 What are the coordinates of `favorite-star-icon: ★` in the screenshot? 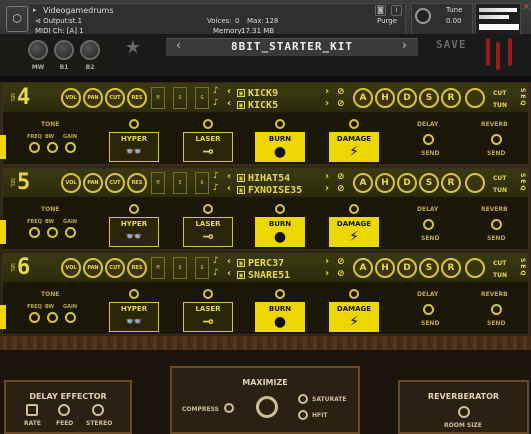 It's located at (133, 48).